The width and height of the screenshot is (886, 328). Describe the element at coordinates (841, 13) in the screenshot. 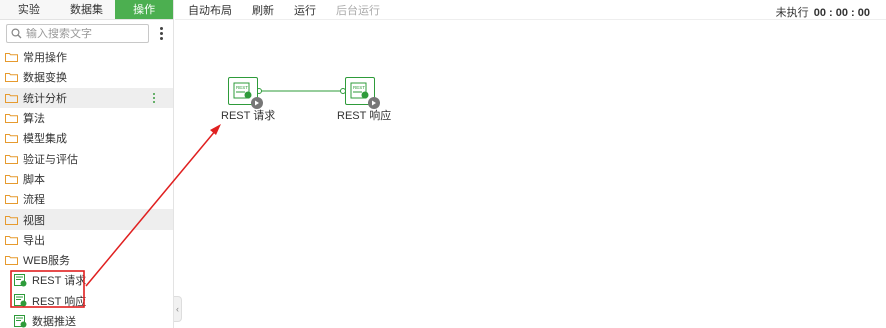

I see `status-time: 00 : 00 : 00` at that location.